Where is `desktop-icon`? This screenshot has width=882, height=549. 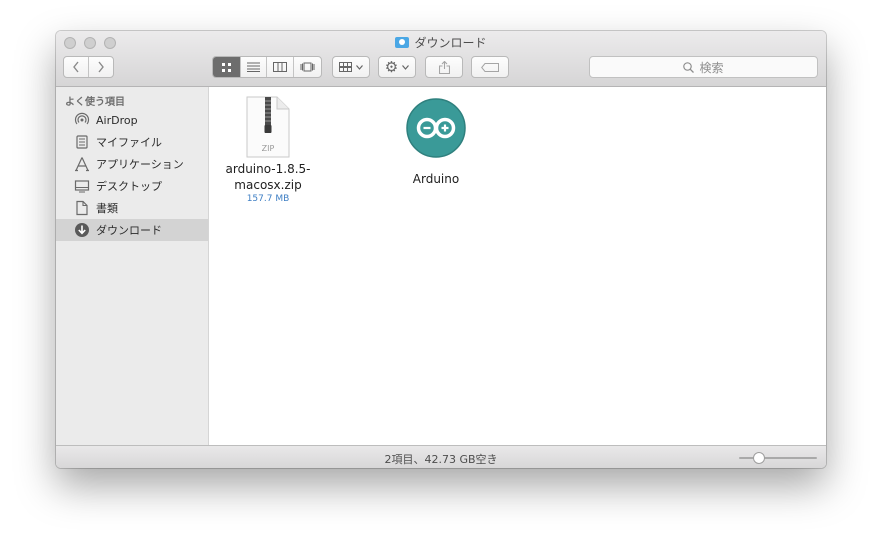 desktop-icon is located at coordinates (82, 186).